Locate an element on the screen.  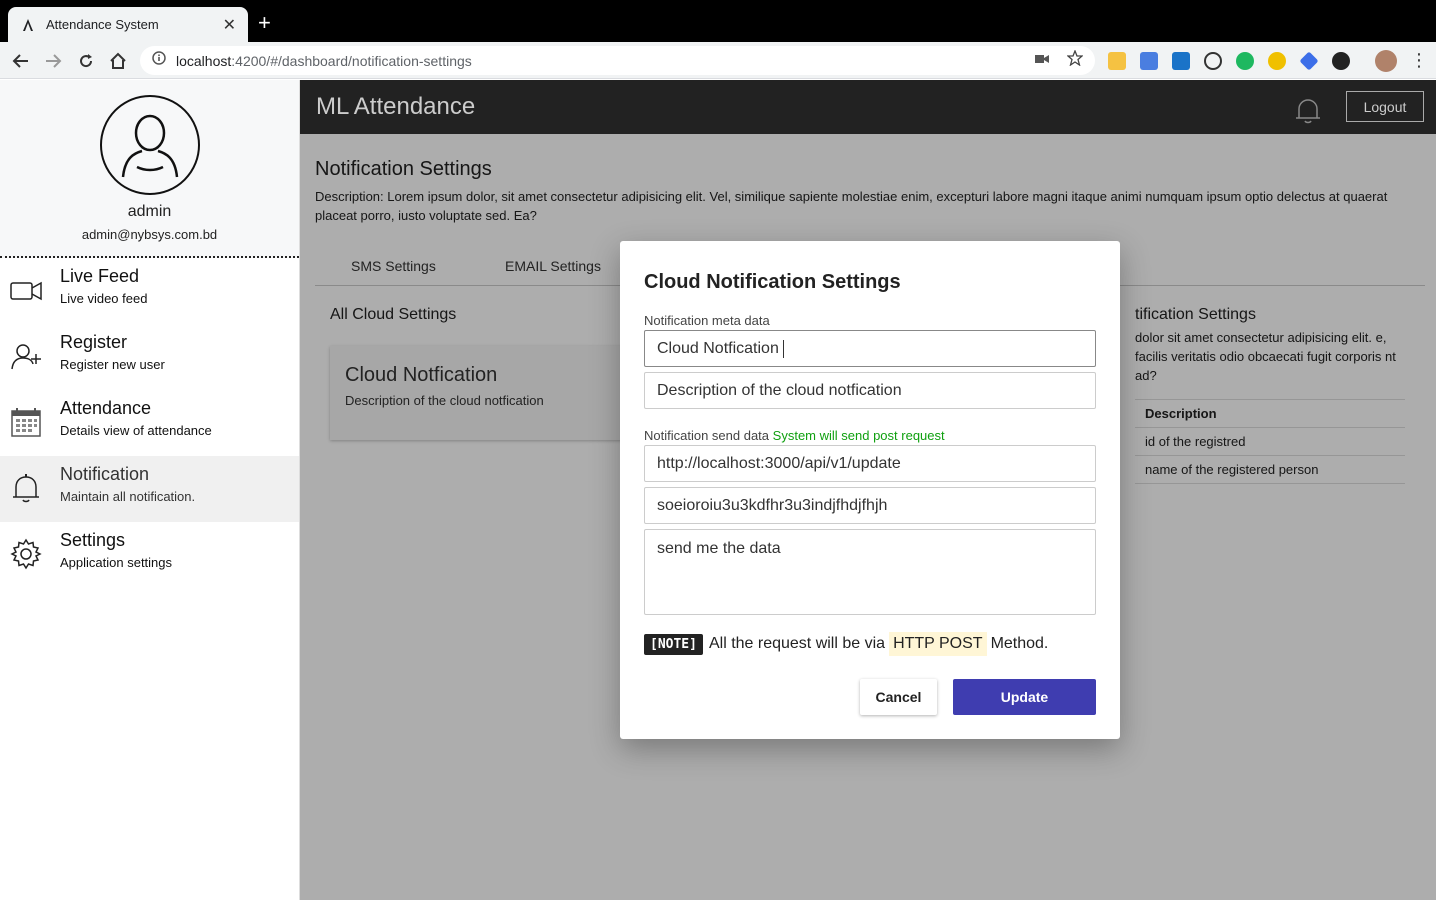
sidebar-item-title: Notification is located at coordinates (105, 474).